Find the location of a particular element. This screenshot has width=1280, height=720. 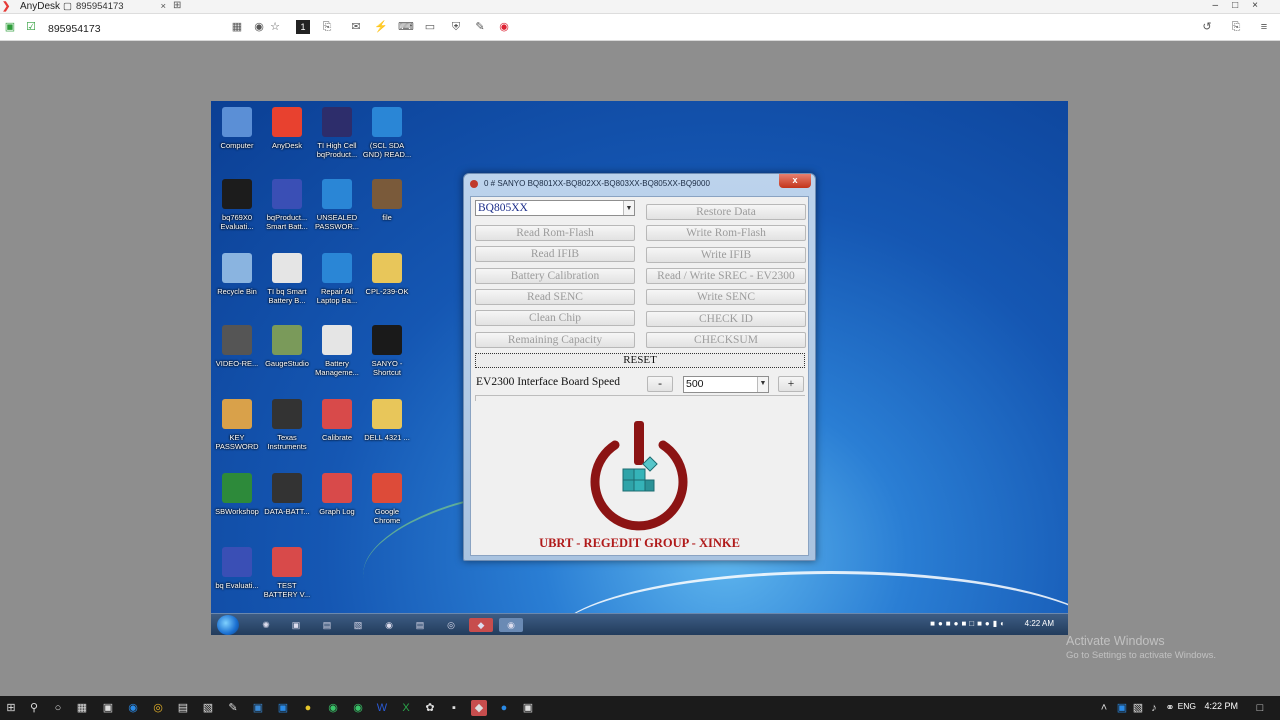

search-icon: ⚲ is located at coordinates (34, 708).